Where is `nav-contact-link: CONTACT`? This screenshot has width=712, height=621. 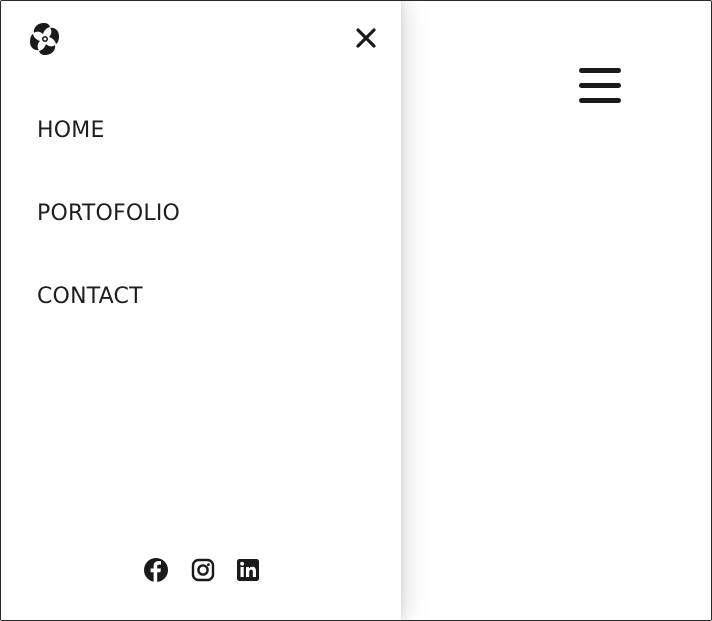
nav-contact-link: CONTACT is located at coordinates (90, 296).